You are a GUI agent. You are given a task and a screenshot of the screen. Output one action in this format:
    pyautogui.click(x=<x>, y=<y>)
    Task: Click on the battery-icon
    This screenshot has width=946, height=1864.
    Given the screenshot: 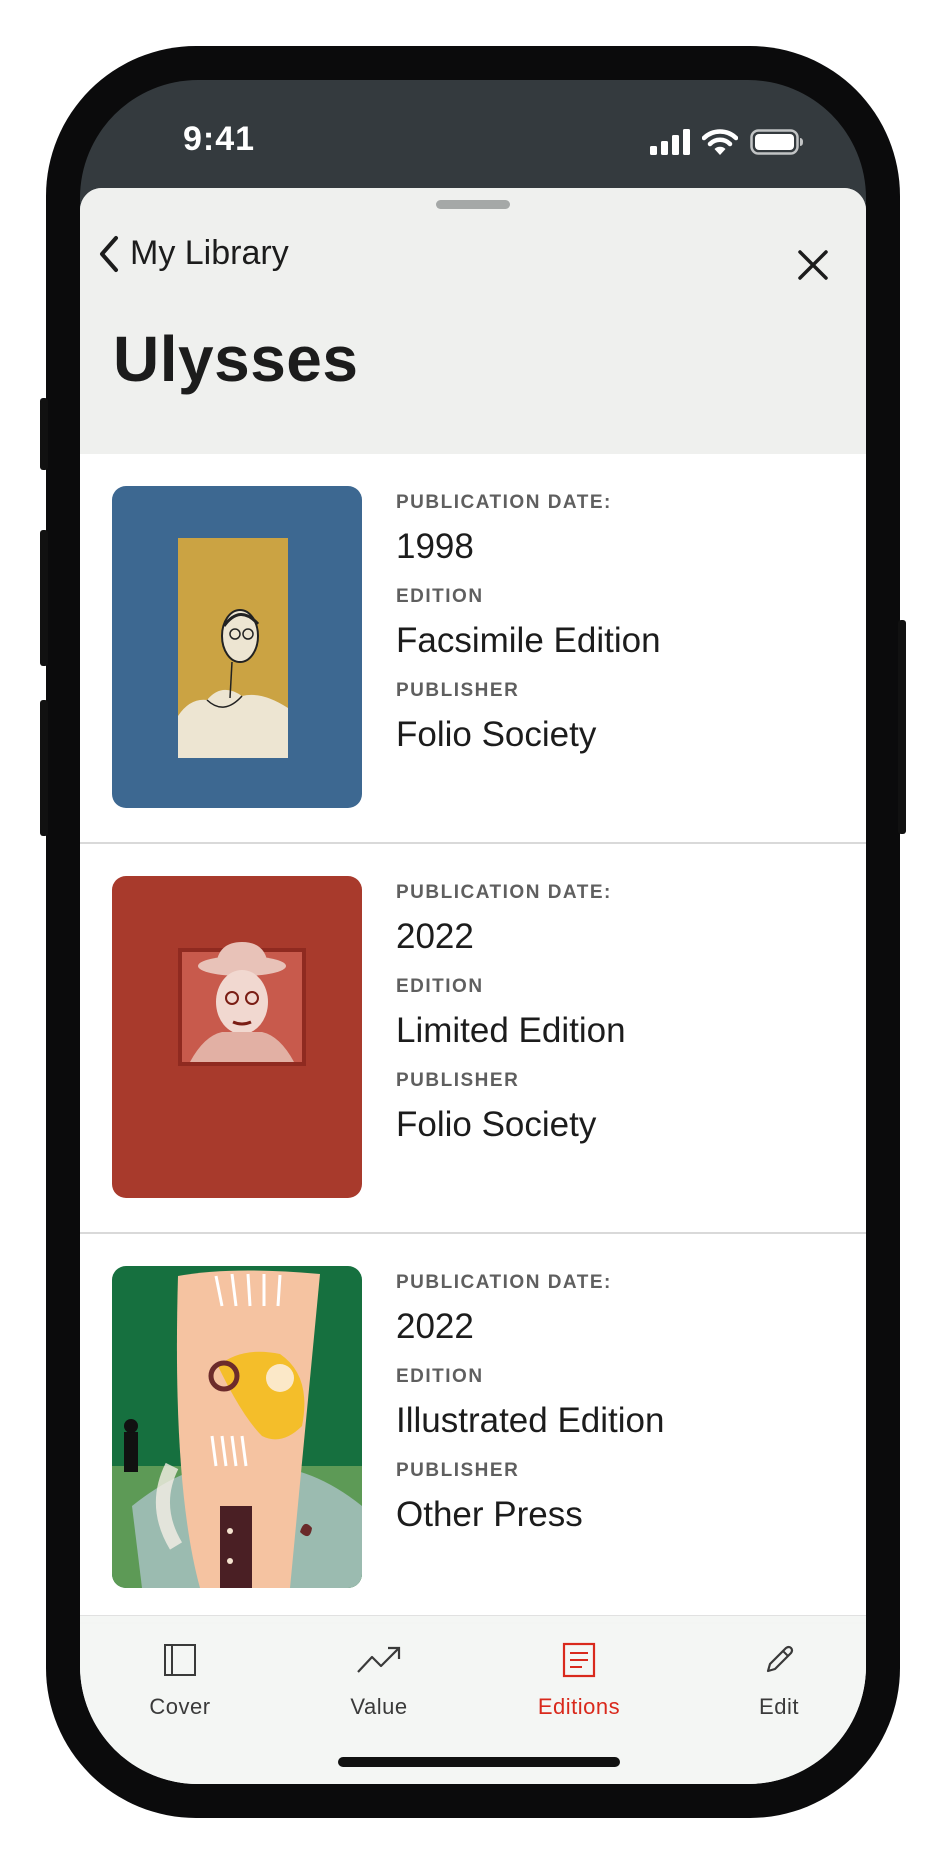 What is the action you would take?
    pyautogui.click(x=776, y=142)
    